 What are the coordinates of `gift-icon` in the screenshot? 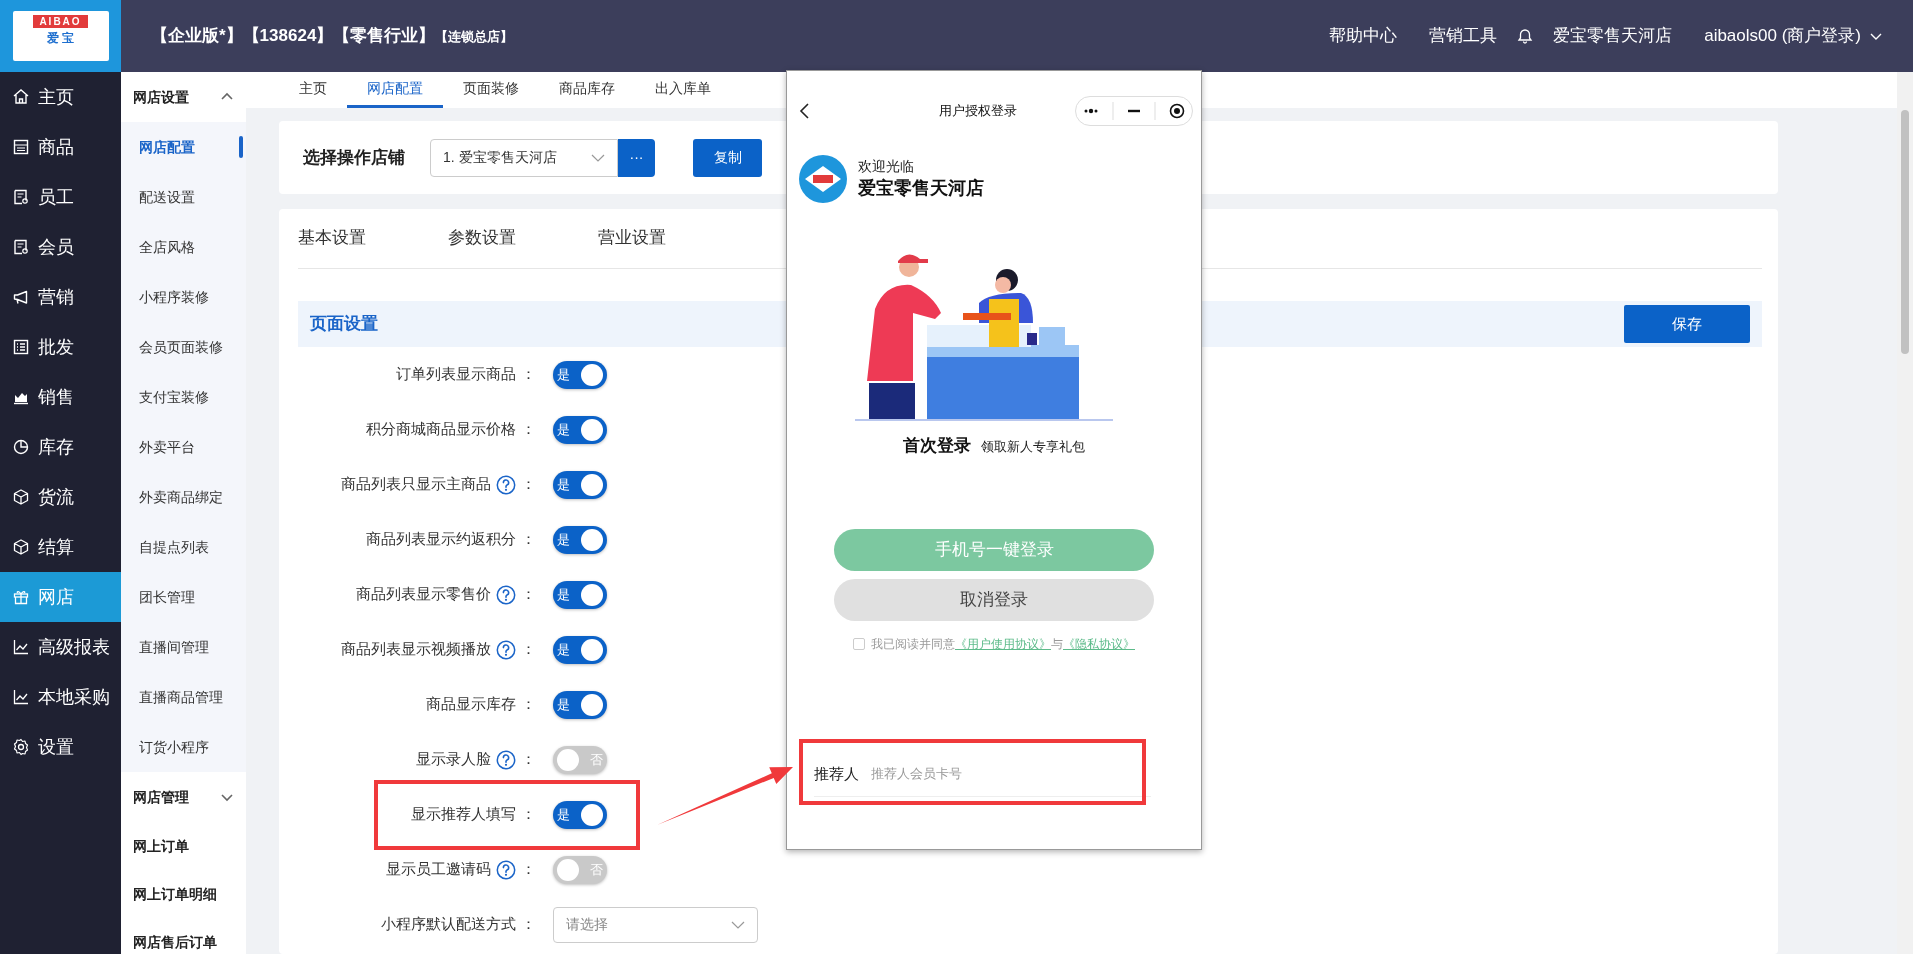 It's located at (21, 597).